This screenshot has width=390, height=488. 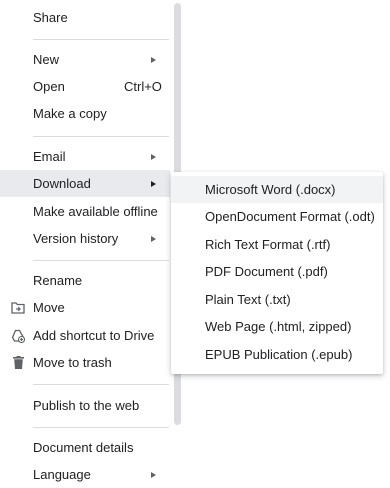 What do you see at coordinates (85, 280) in the screenshot?
I see `menu-item-rename: Rename` at bounding box center [85, 280].